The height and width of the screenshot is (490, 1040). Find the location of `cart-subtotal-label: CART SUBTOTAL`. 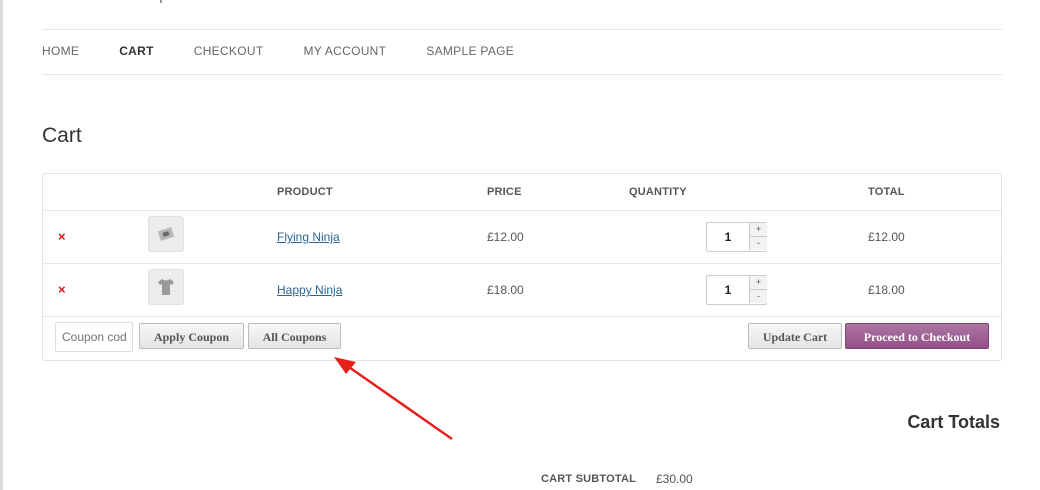

cart-subtotal-label: CART SUBTOTAL is located at coordinates (589, 479).